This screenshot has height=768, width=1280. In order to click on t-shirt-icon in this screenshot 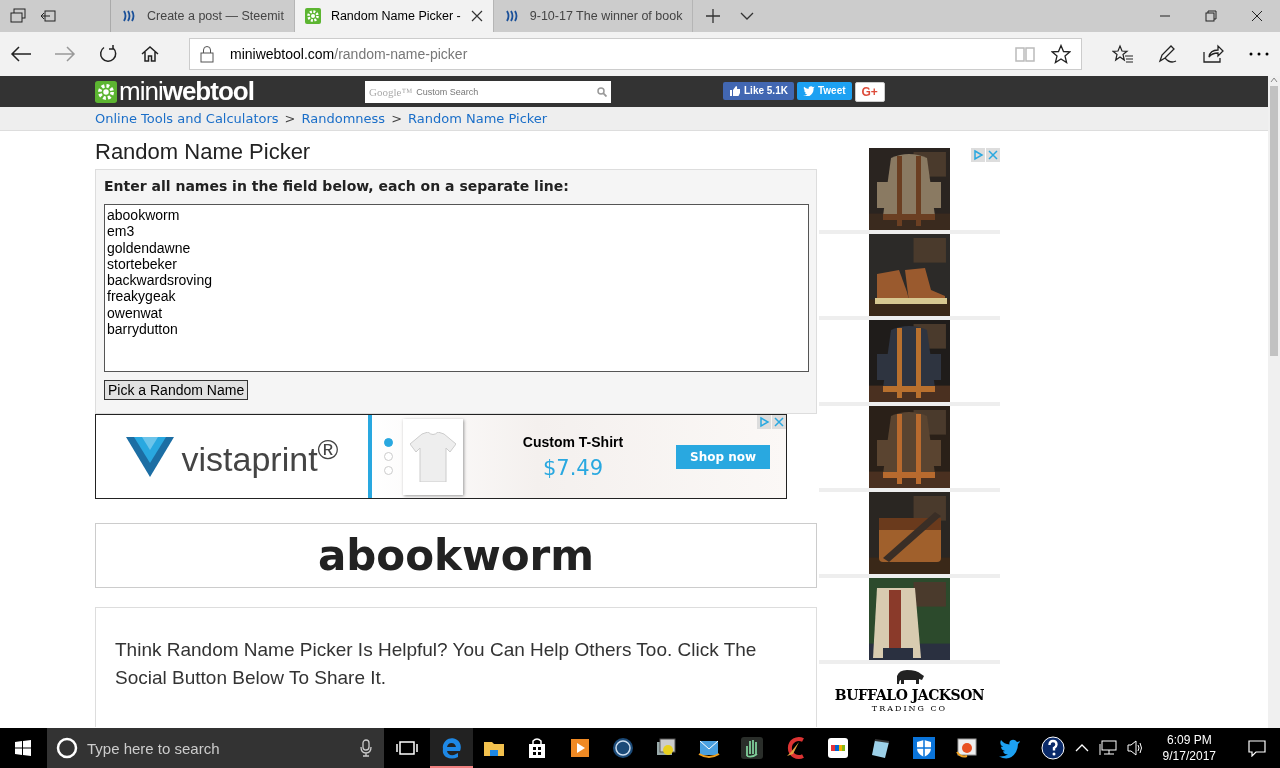, I will do `click(433, 456)`.